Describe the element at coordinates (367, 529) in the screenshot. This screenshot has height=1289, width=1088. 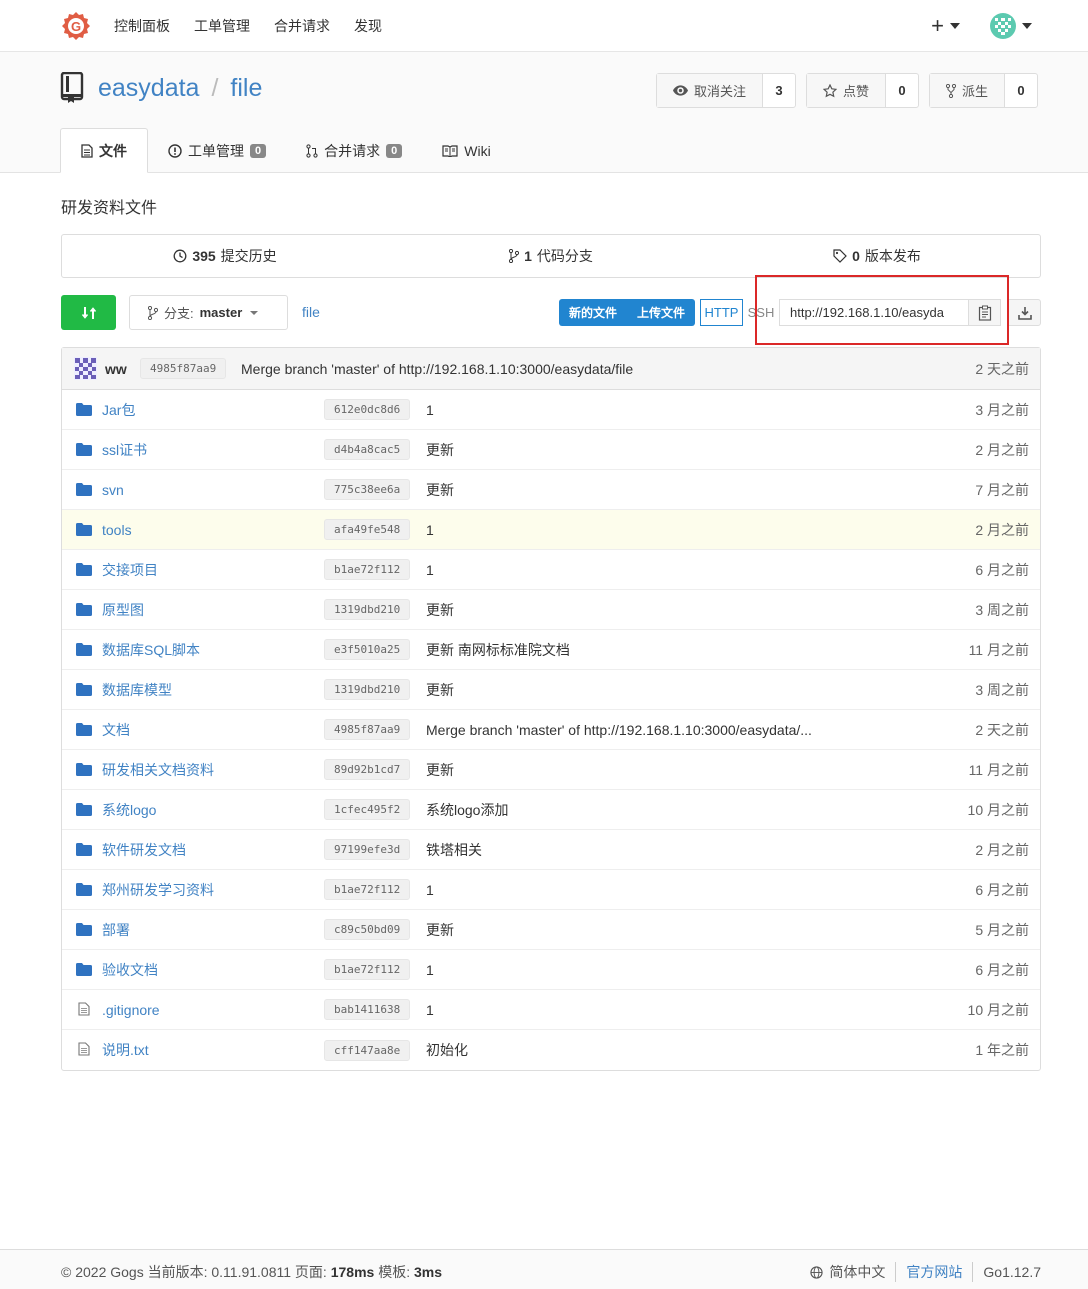
I see `commit-sha-link: afa49fe548` at that location.